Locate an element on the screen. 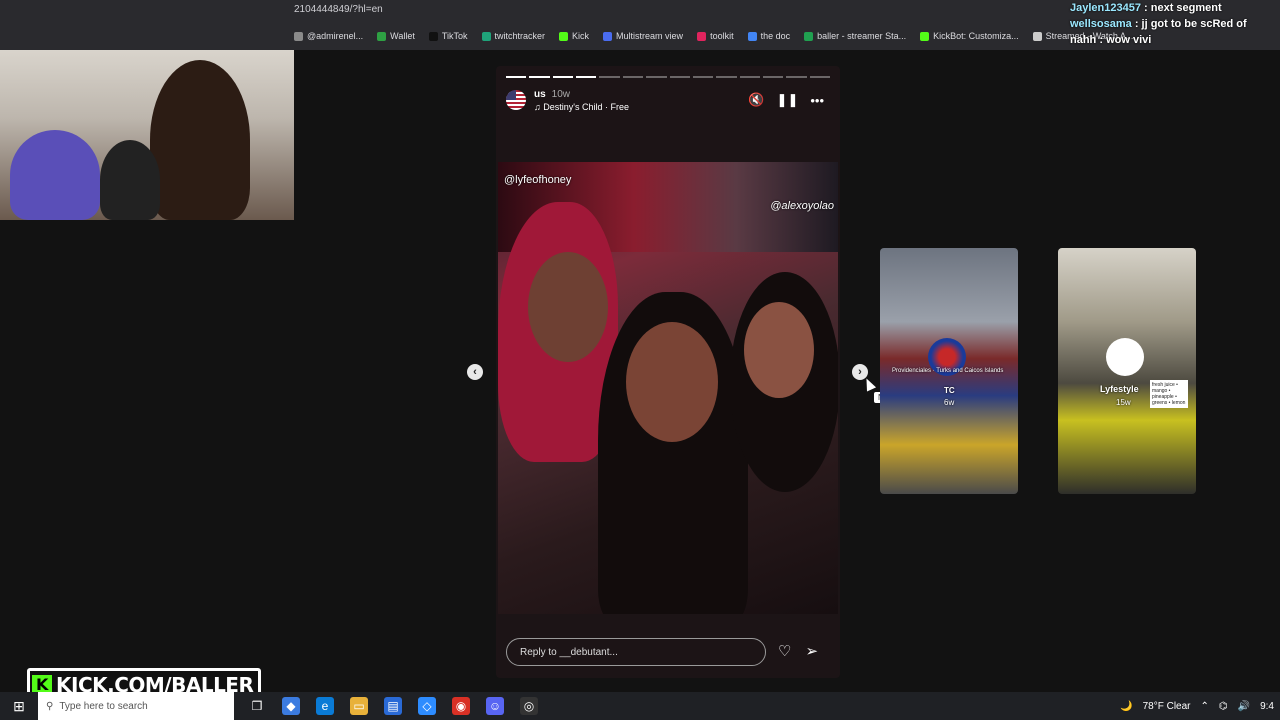  bookmark-label: the doc is located at coordinates (775, 36).